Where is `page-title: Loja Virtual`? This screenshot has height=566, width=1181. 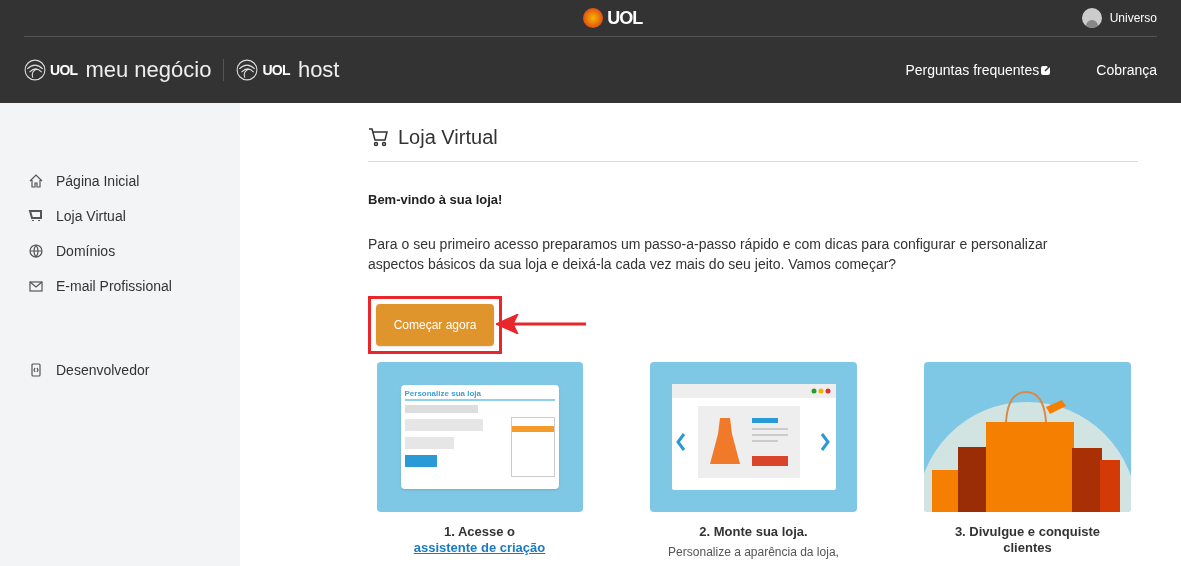
page-title: Loja Virtual is located at coordinates (448, 137).